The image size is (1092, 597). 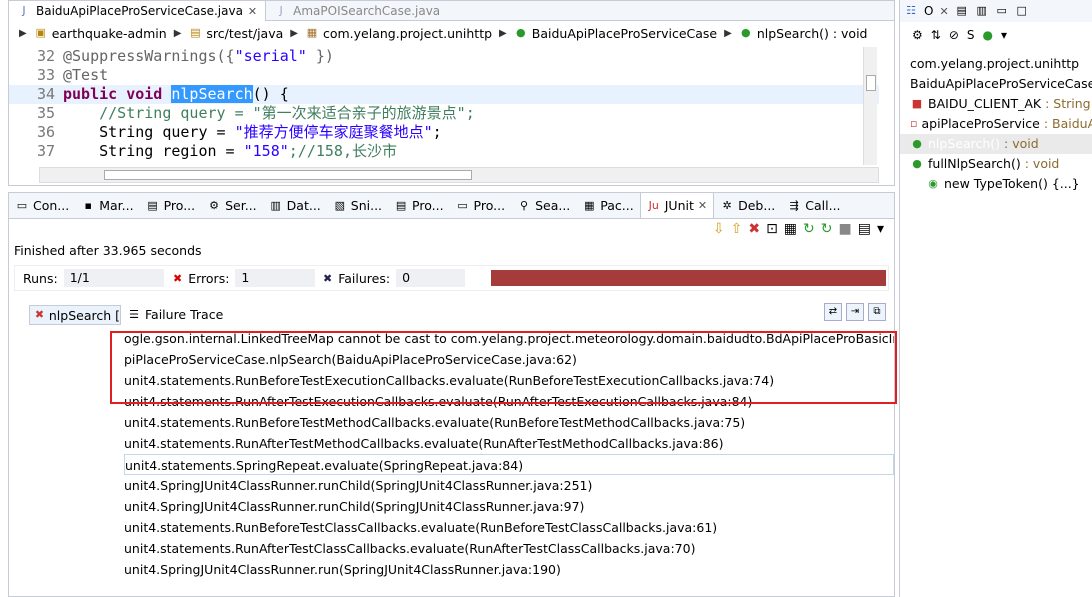 I want to click on line-number: 33, so click(x=45, y=75).